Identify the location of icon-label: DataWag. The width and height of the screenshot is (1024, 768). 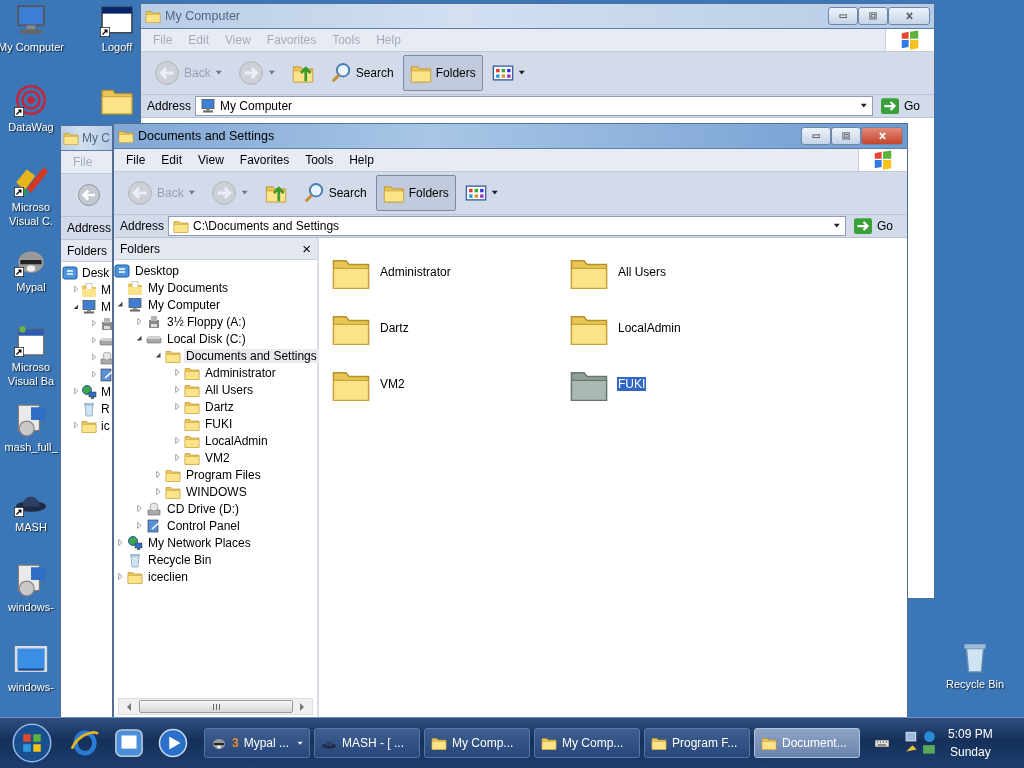
(31, 127).